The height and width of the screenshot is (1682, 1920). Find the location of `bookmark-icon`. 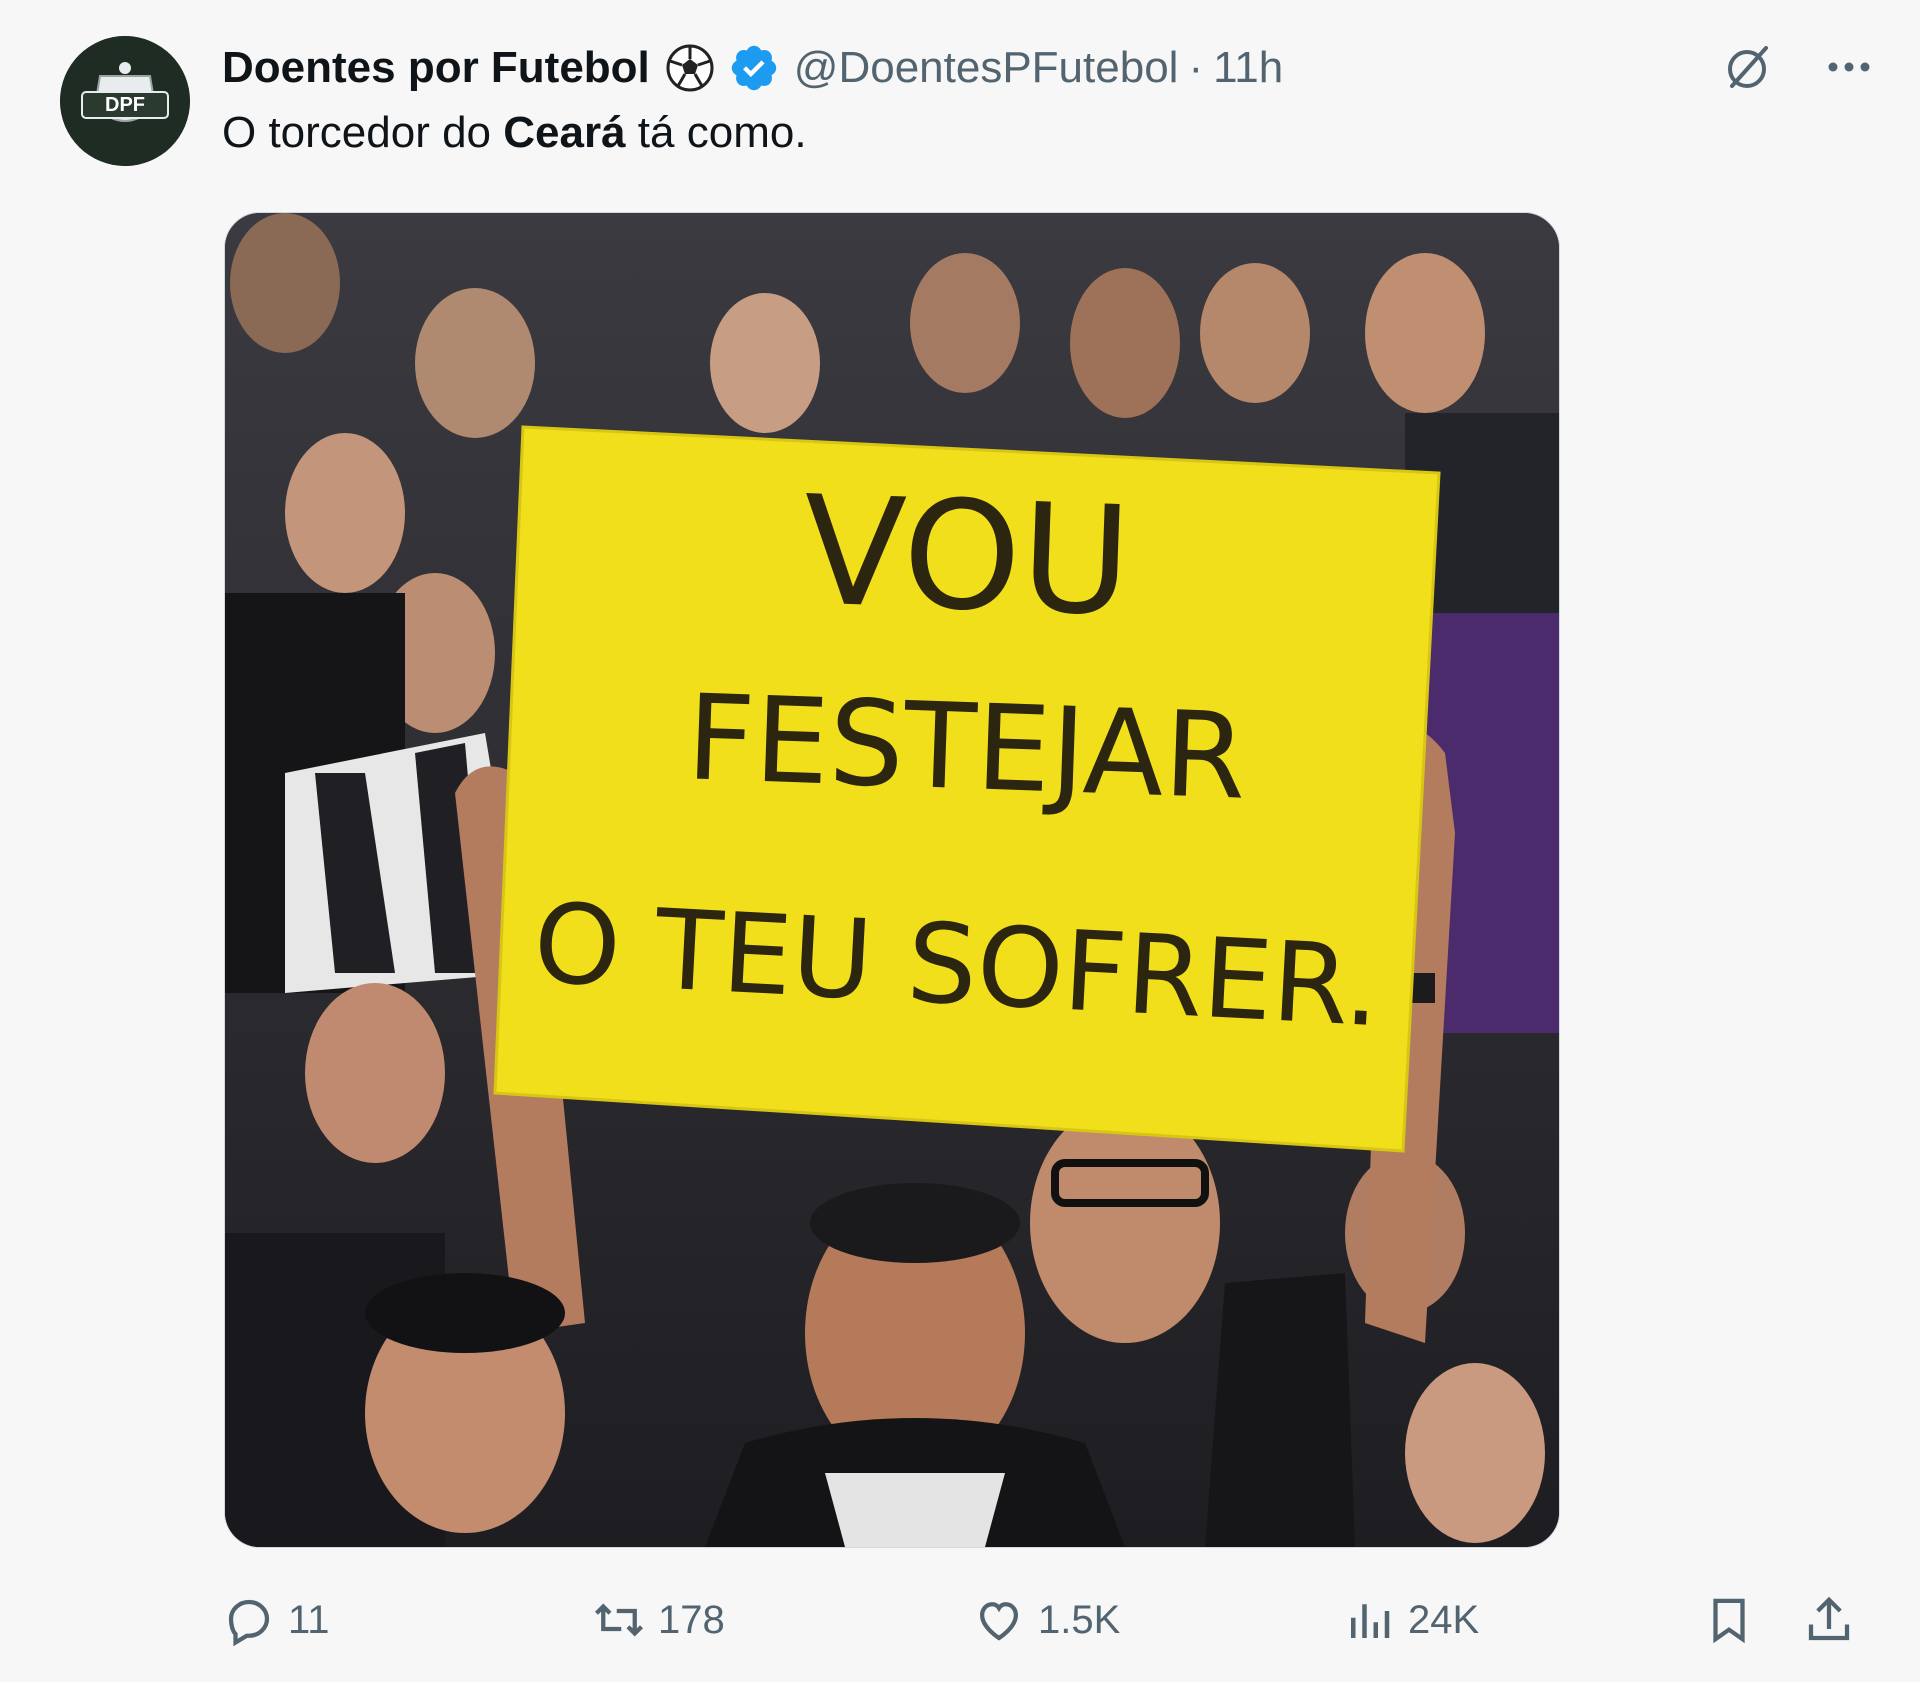

bookmark-icon is located at coordinates (1729, 1620).